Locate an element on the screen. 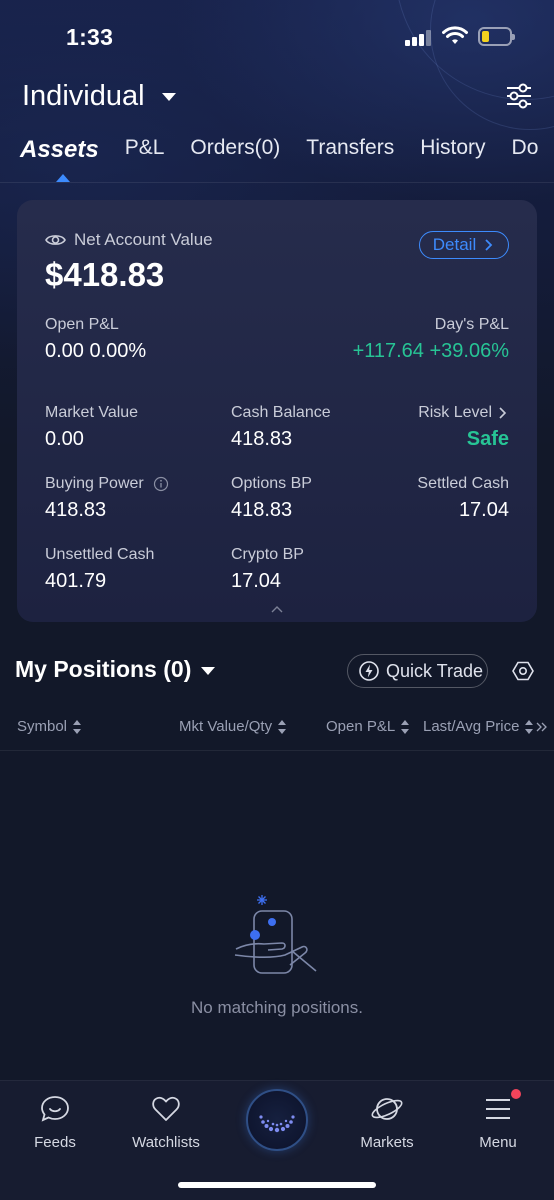 The image size is (554, 1200). crypto-bp-value: 17.04 is located at coordinates (256, 581).